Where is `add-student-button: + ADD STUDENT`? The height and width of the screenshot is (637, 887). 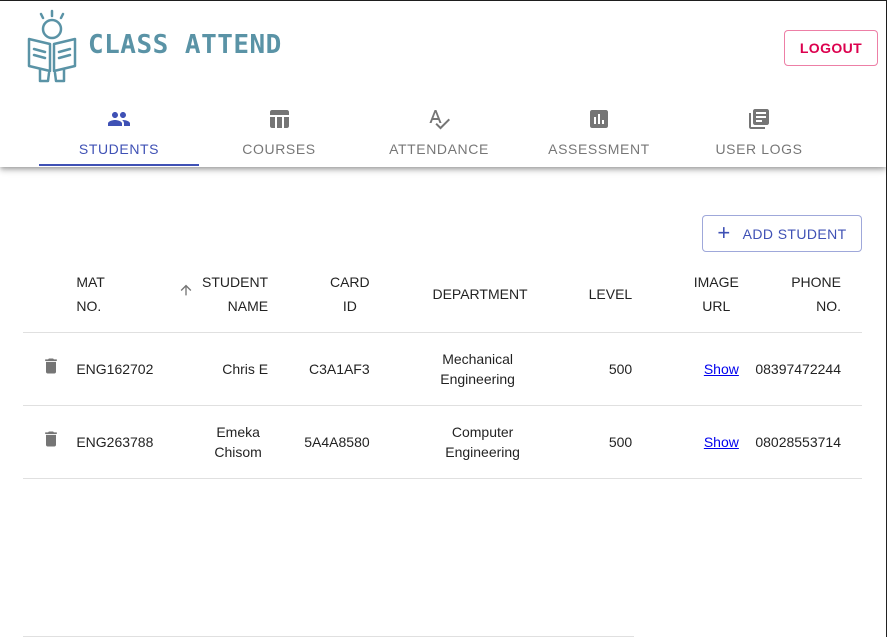
add-student-button: + ADD STUDENT is located at coordinates (782, 233).